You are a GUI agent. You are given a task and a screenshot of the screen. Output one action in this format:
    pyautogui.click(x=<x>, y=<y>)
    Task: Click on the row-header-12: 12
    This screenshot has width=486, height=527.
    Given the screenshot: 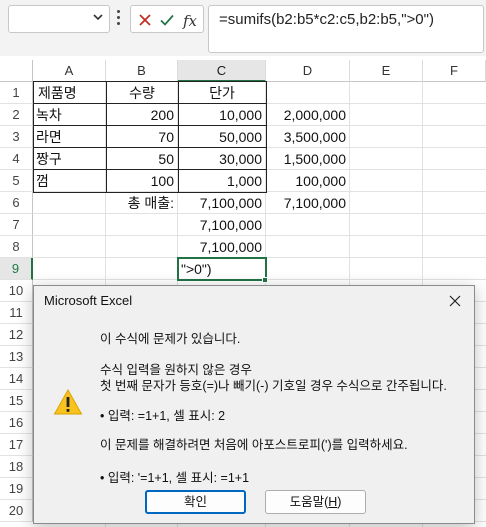 What is the action you would take?
    pyautogui.click(x=16, y=335)
    